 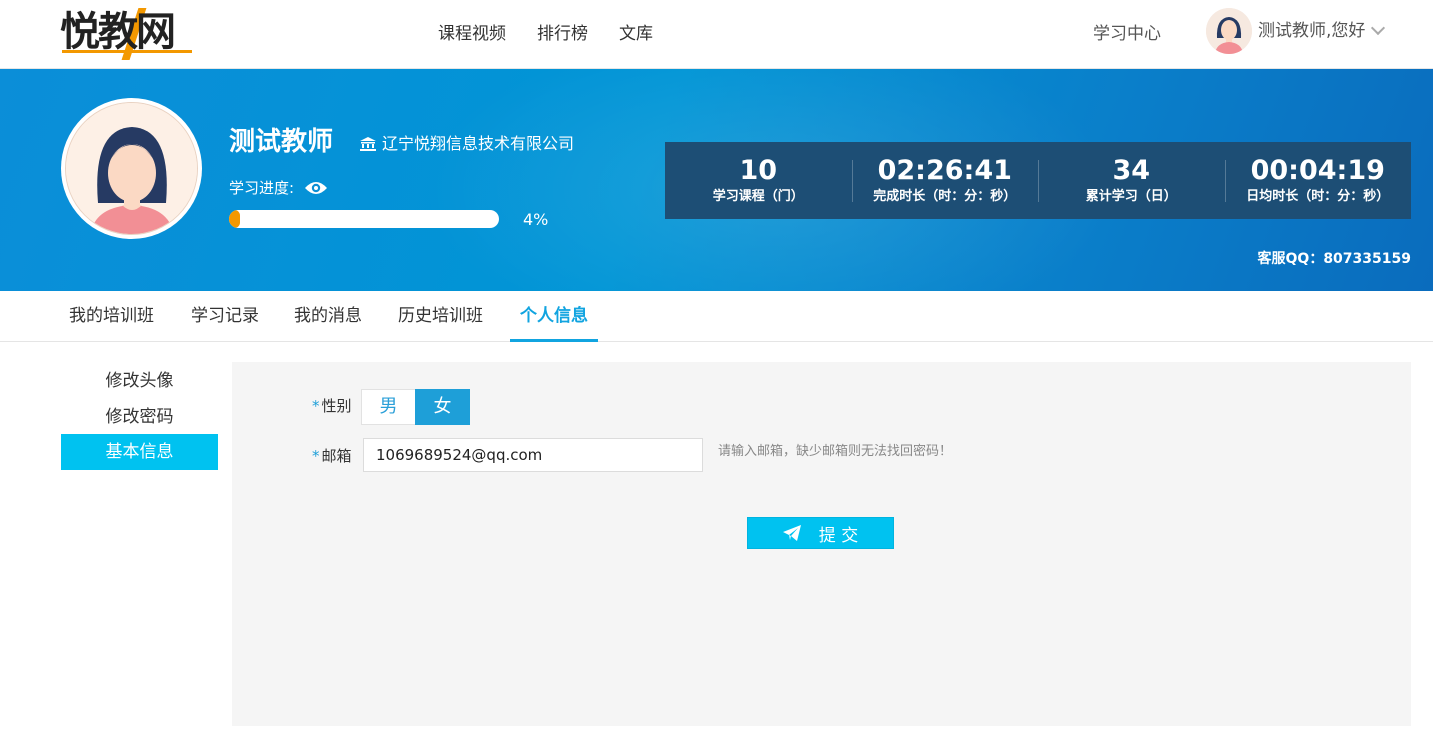 I want to click on tab-personal-info: 个人信息, so click(x=554, y=316).